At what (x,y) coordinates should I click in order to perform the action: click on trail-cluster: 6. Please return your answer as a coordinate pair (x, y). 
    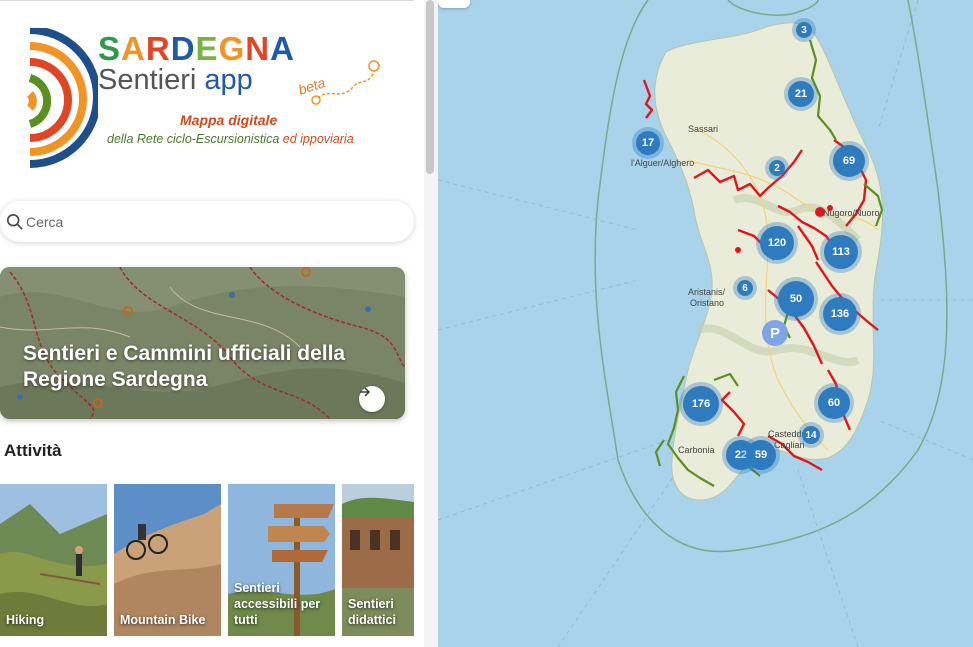
    Looking at the image, I should click on (745, 288).